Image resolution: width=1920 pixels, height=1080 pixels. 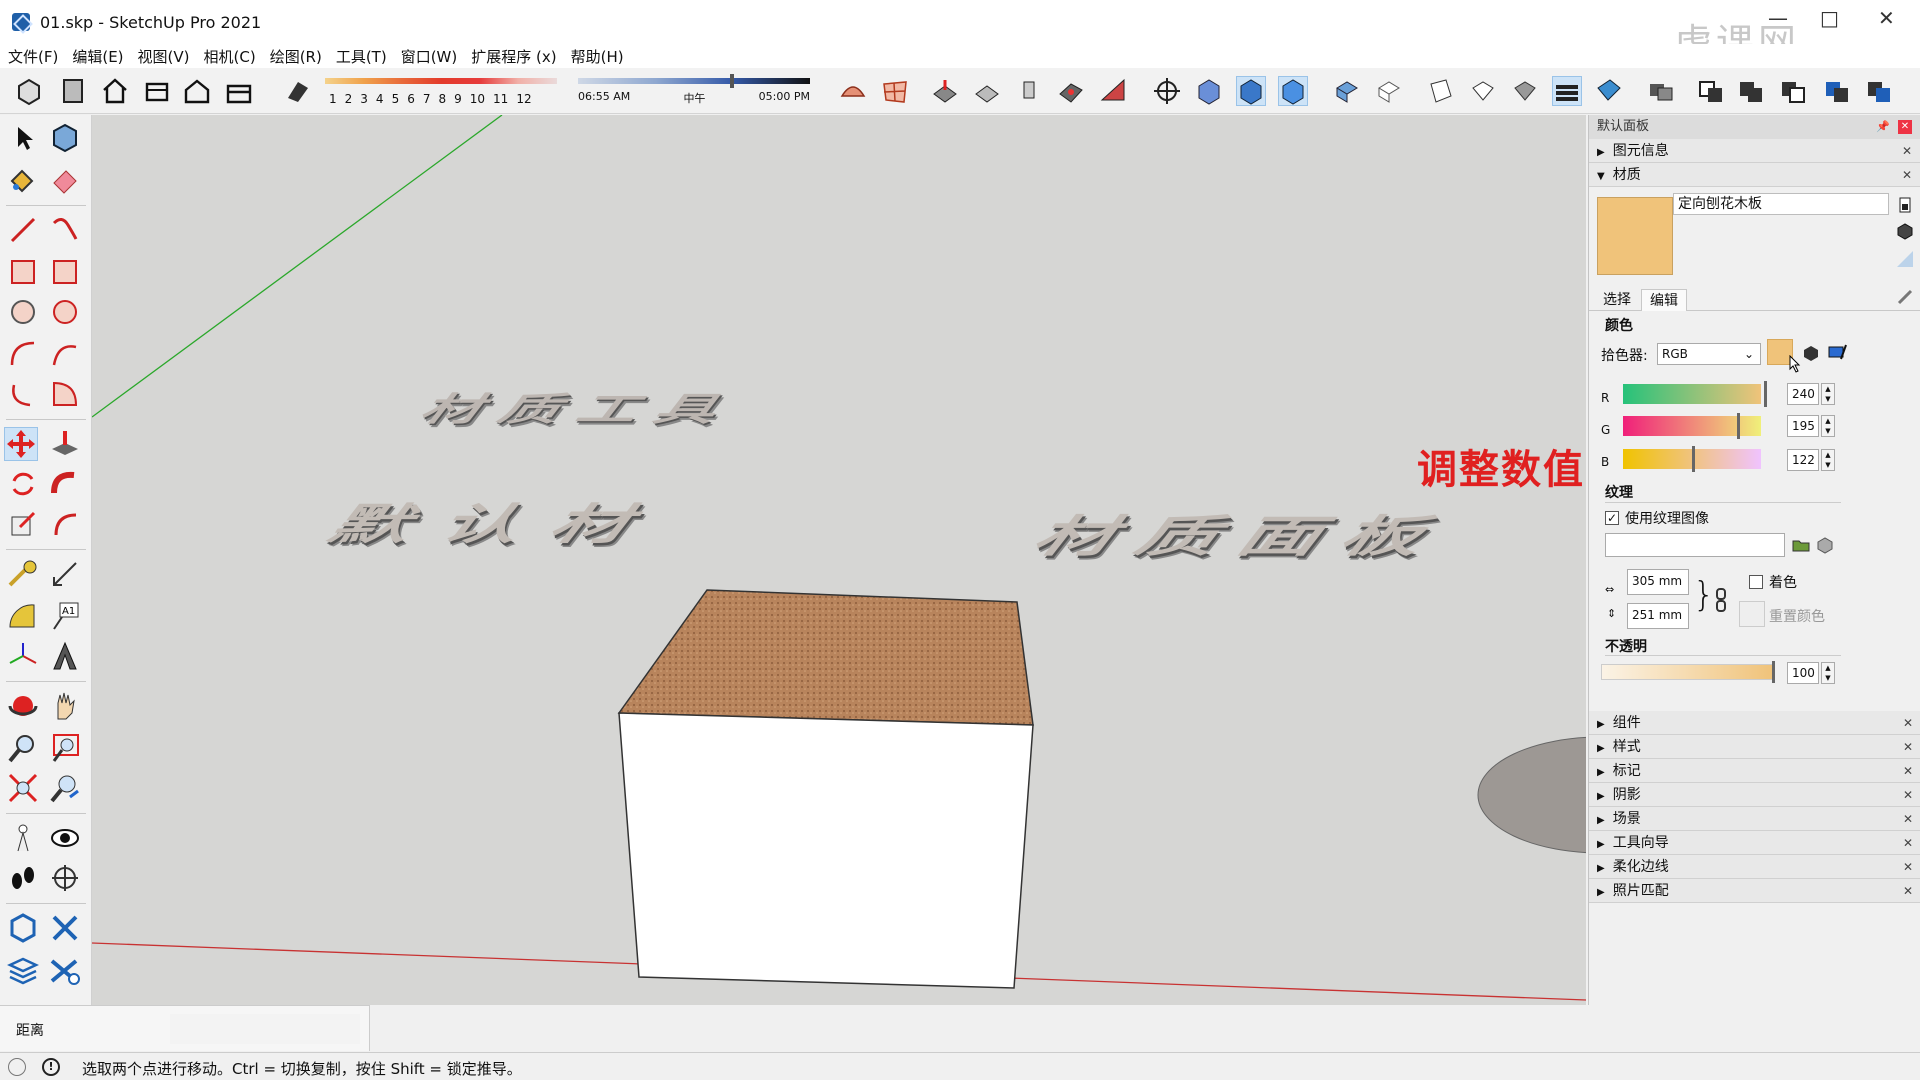 I want to click on color-picker-select: RGB ⌄, so click(x=1709, y=354).